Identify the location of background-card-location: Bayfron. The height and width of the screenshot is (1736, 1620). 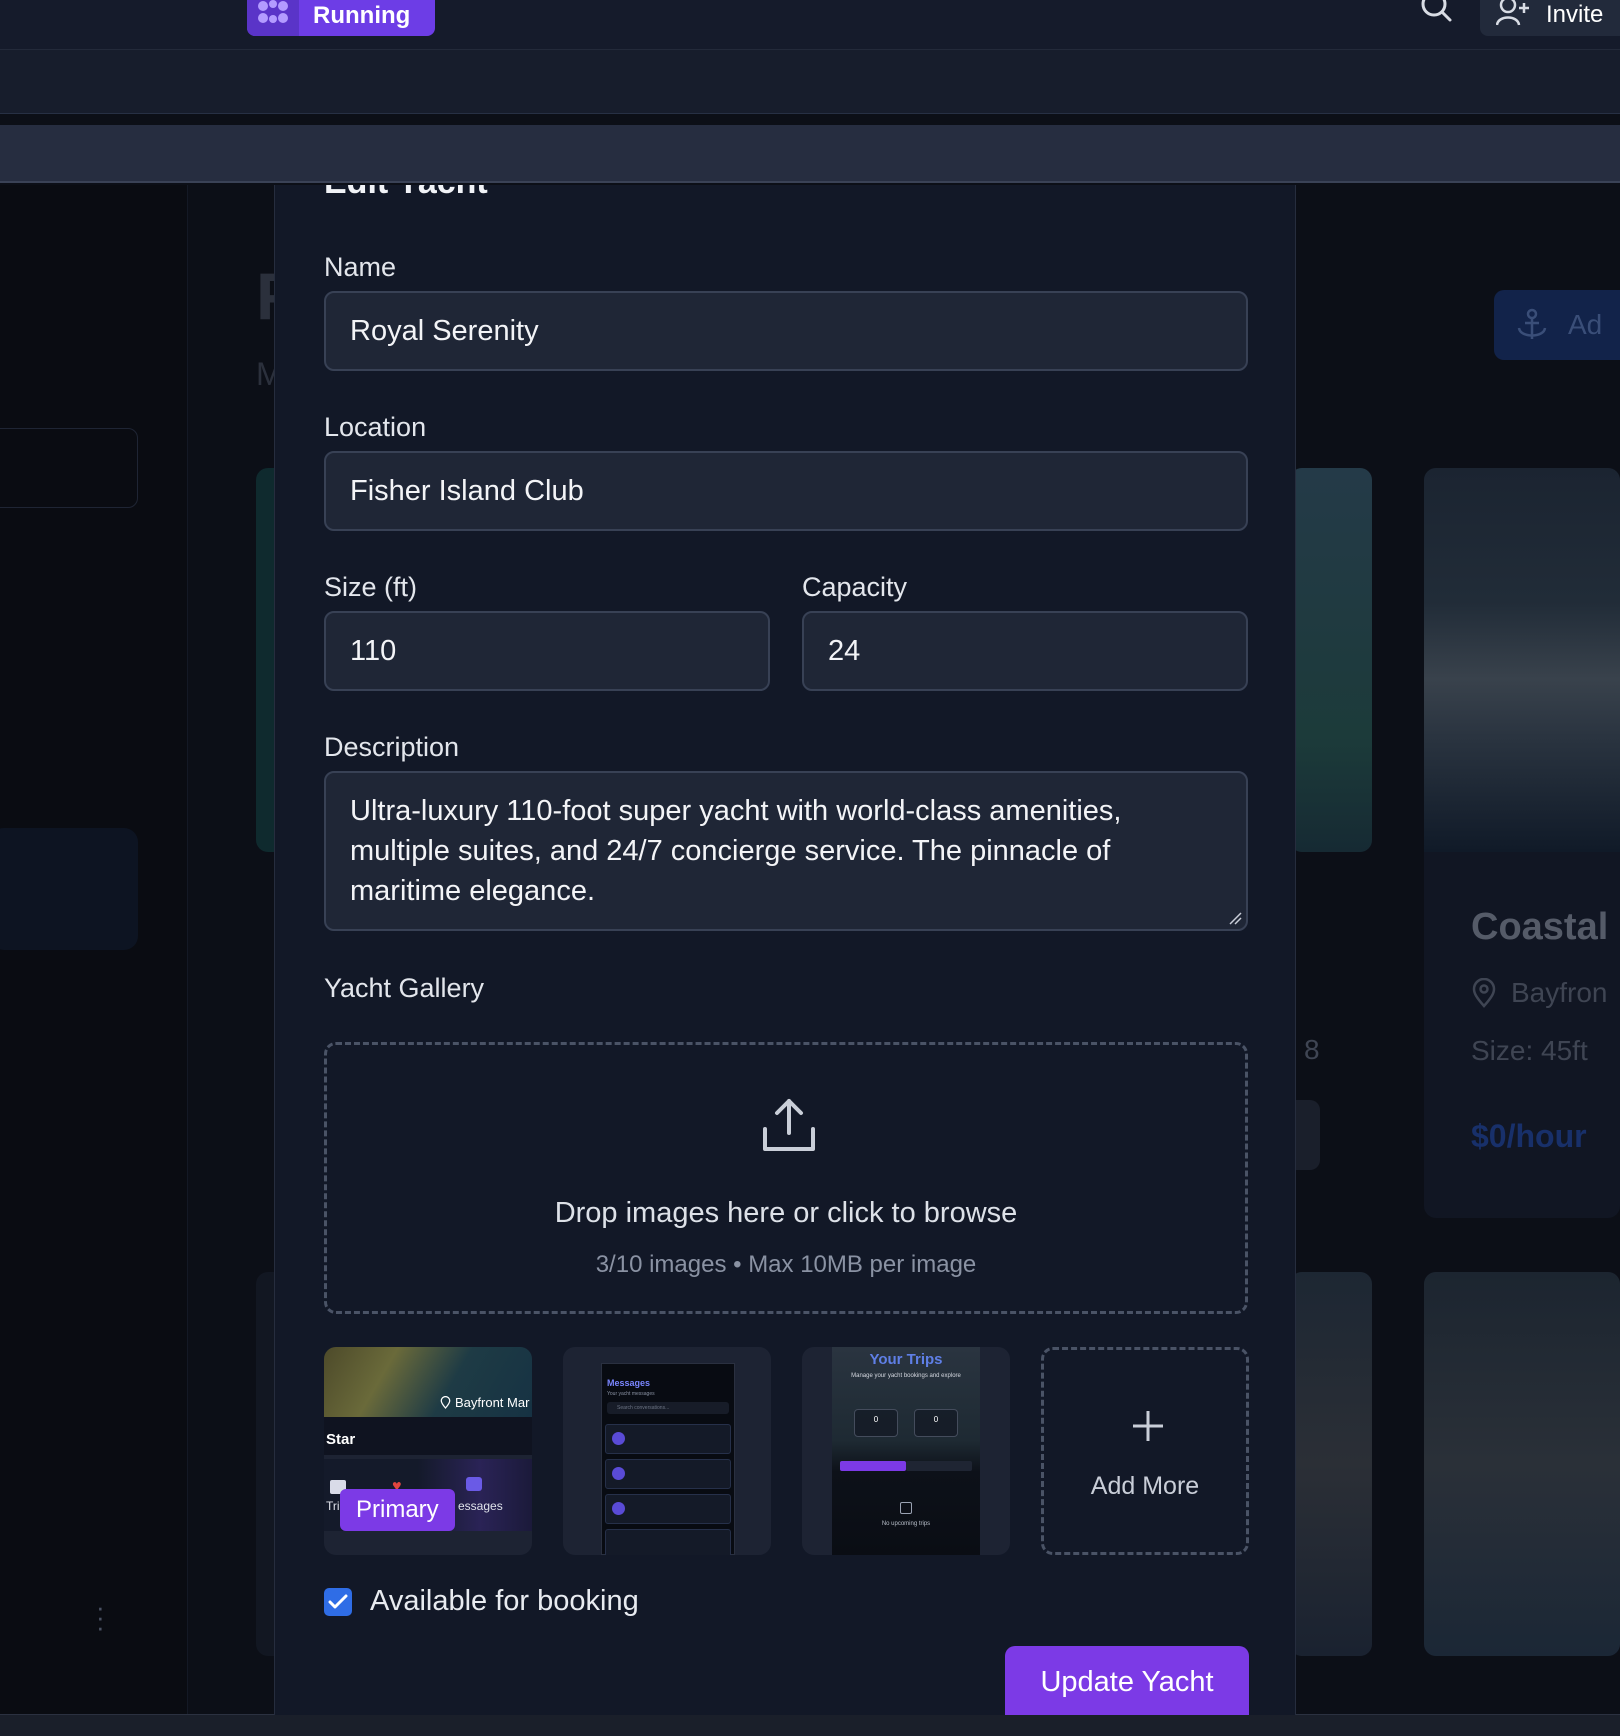
(1539, 993).